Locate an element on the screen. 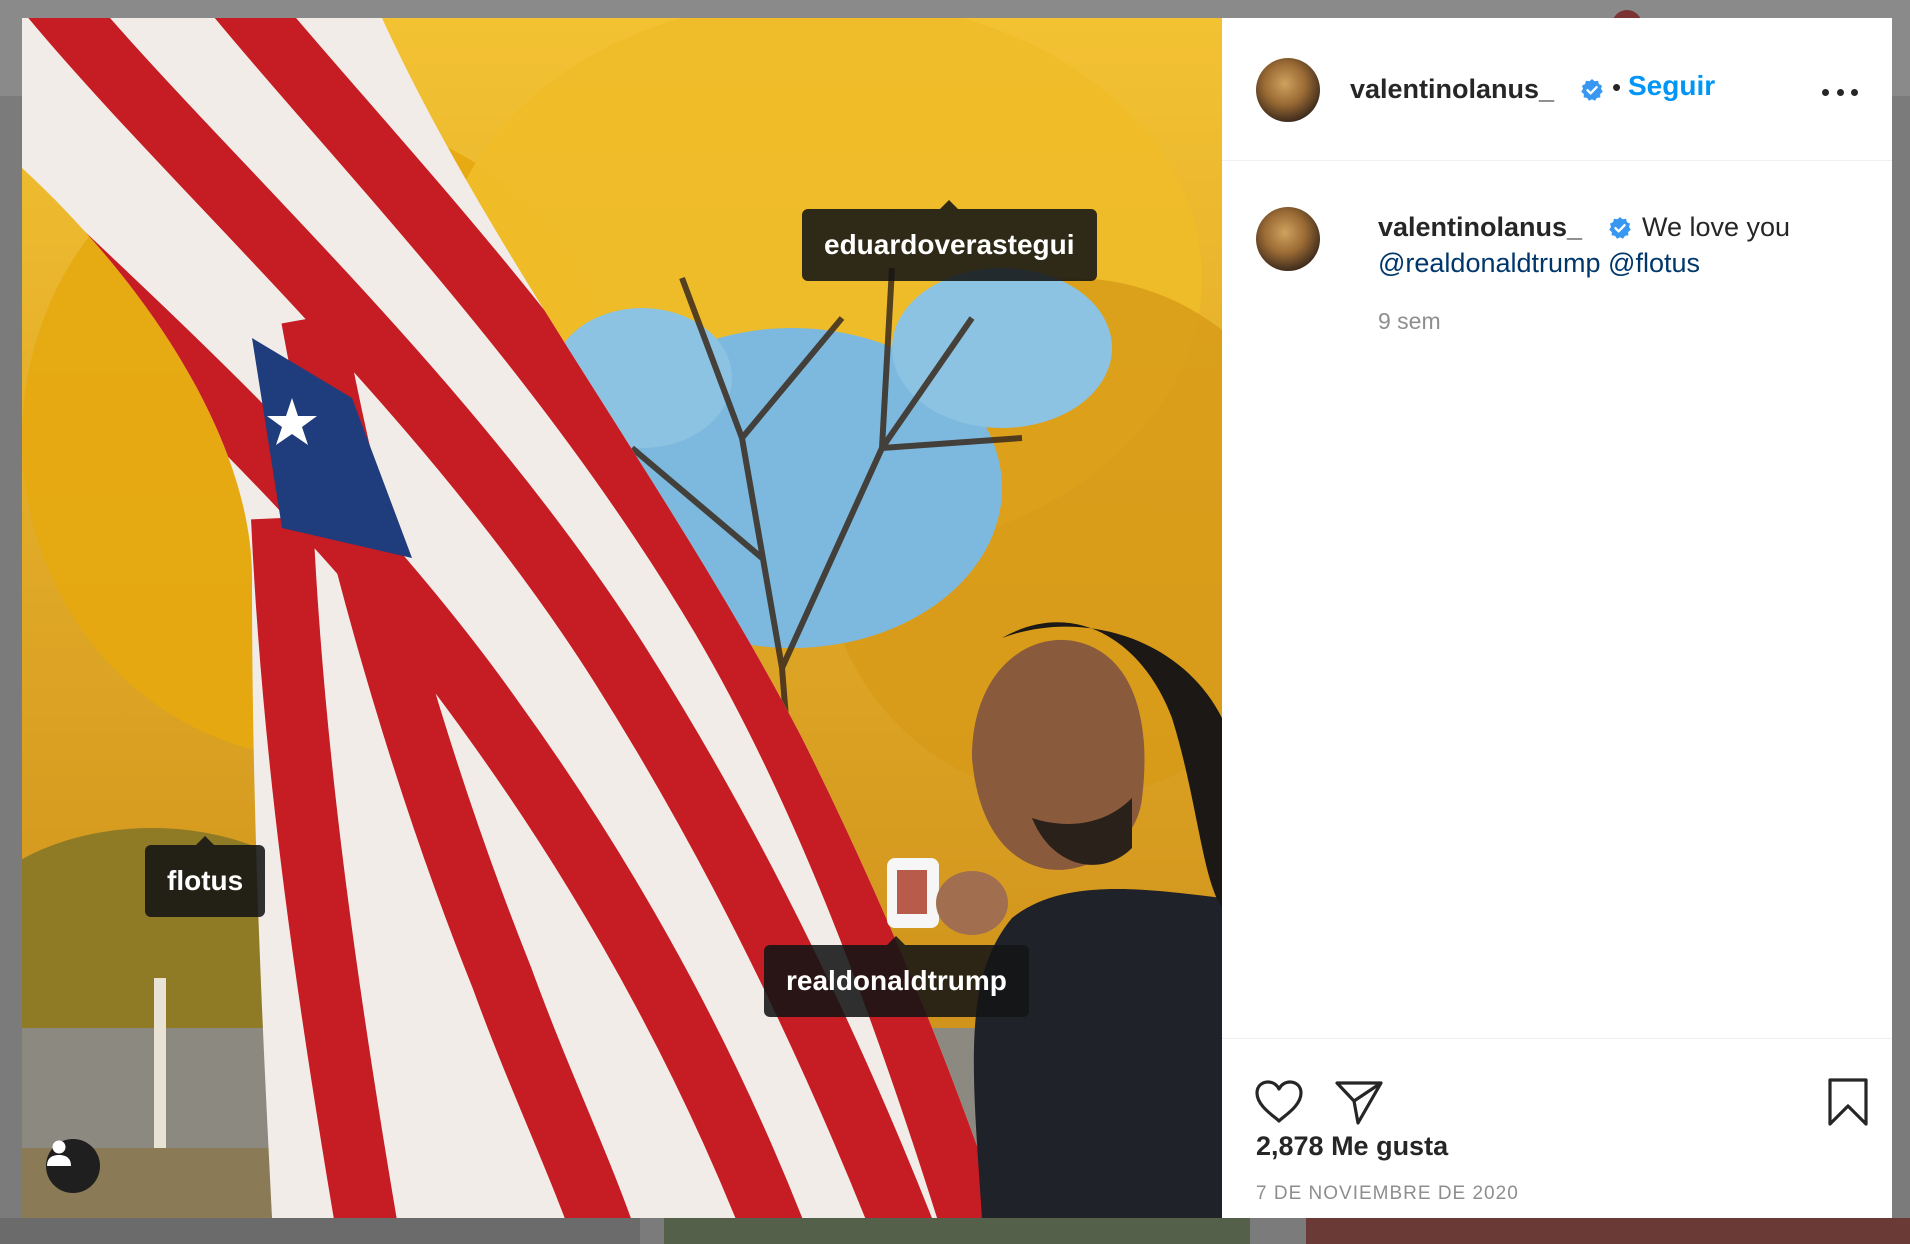  caption-mentions: @realdonaldtrump @flotus is located at coordinates (1539, 263).